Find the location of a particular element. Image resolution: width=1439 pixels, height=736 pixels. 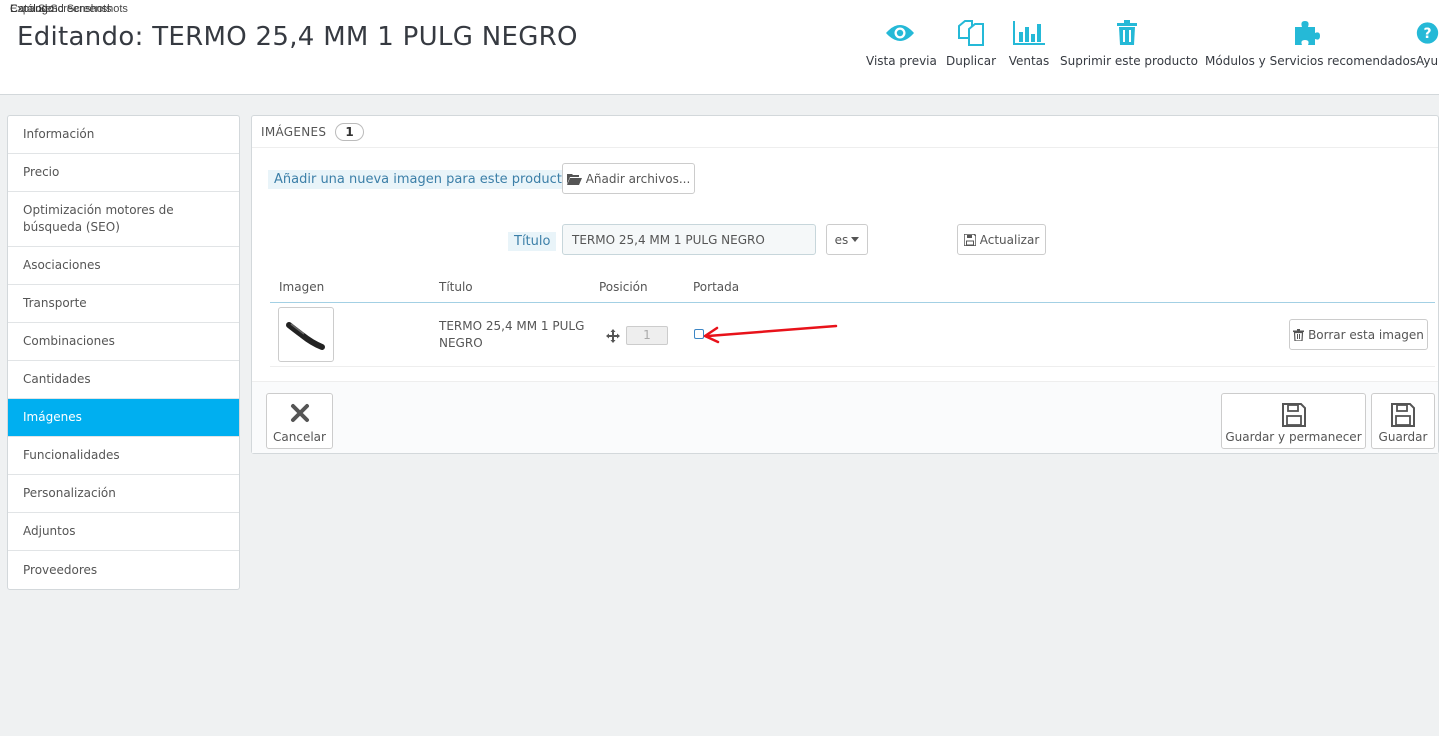

duplicate-button: Duplicar is located at coordinates (971, 46).